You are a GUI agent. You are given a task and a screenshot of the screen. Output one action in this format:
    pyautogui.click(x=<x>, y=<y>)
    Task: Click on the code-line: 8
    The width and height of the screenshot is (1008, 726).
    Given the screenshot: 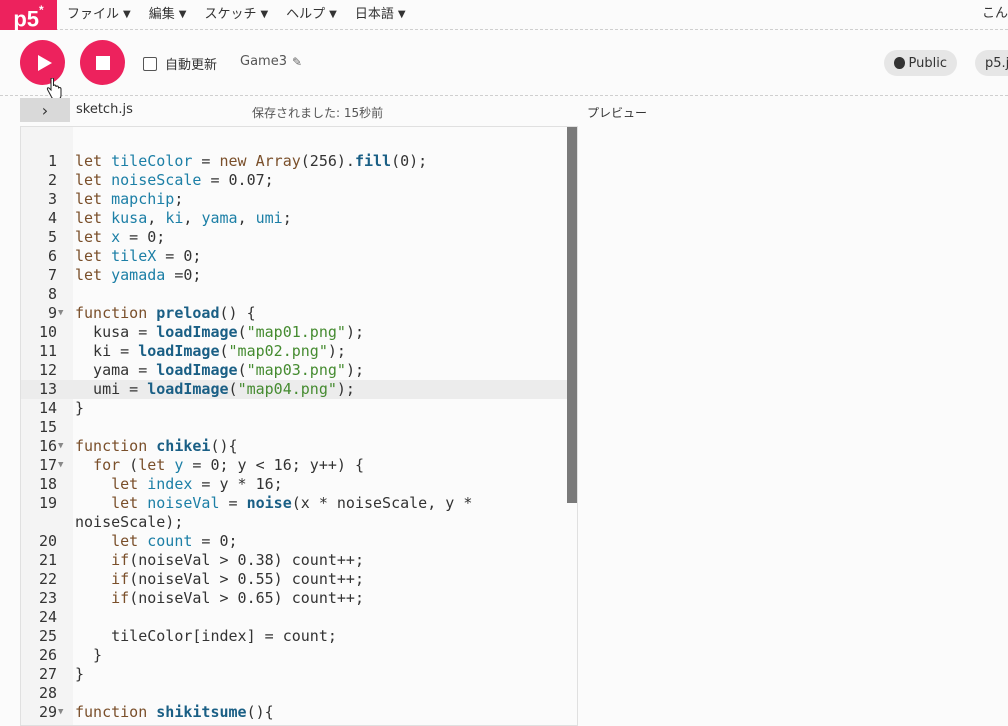 What is the action you would take?
    pyautogui.click(x=295, y=294)
    